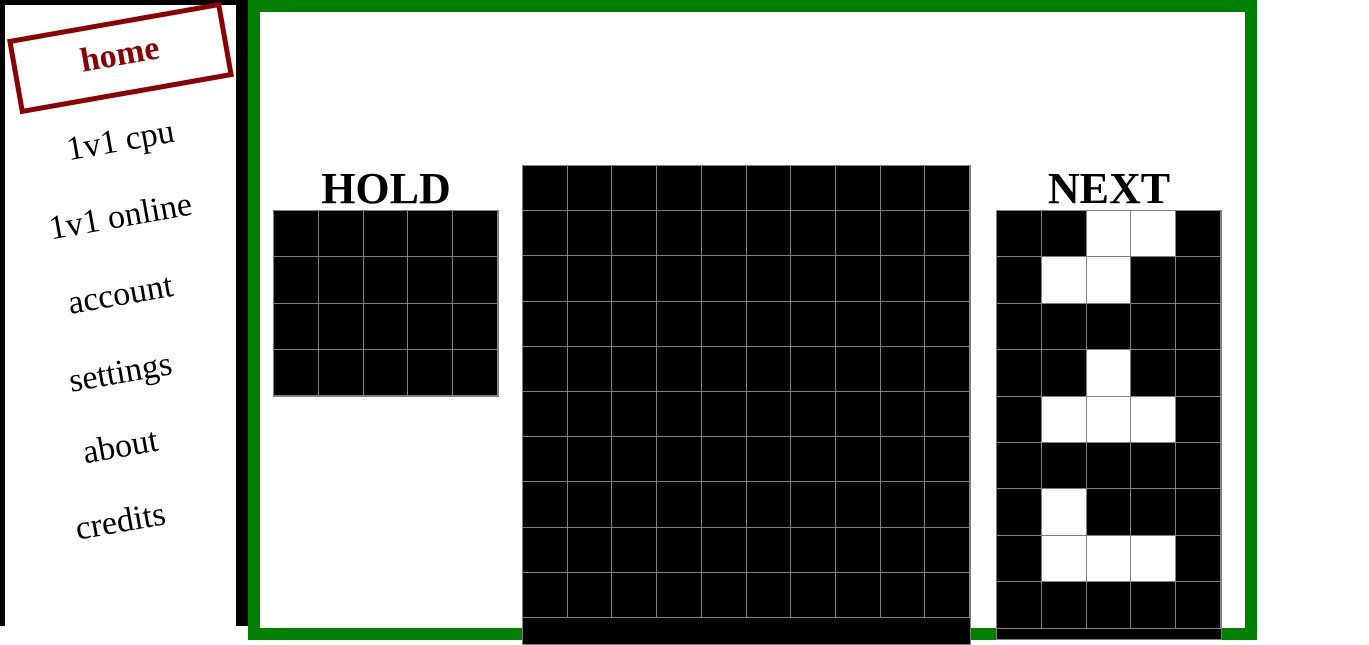 The height and width of the screenshot is (645, 1369). Describe the element at coordinates (386, 188) in the screenshot. I see `hold-title: HOLD` at that location.